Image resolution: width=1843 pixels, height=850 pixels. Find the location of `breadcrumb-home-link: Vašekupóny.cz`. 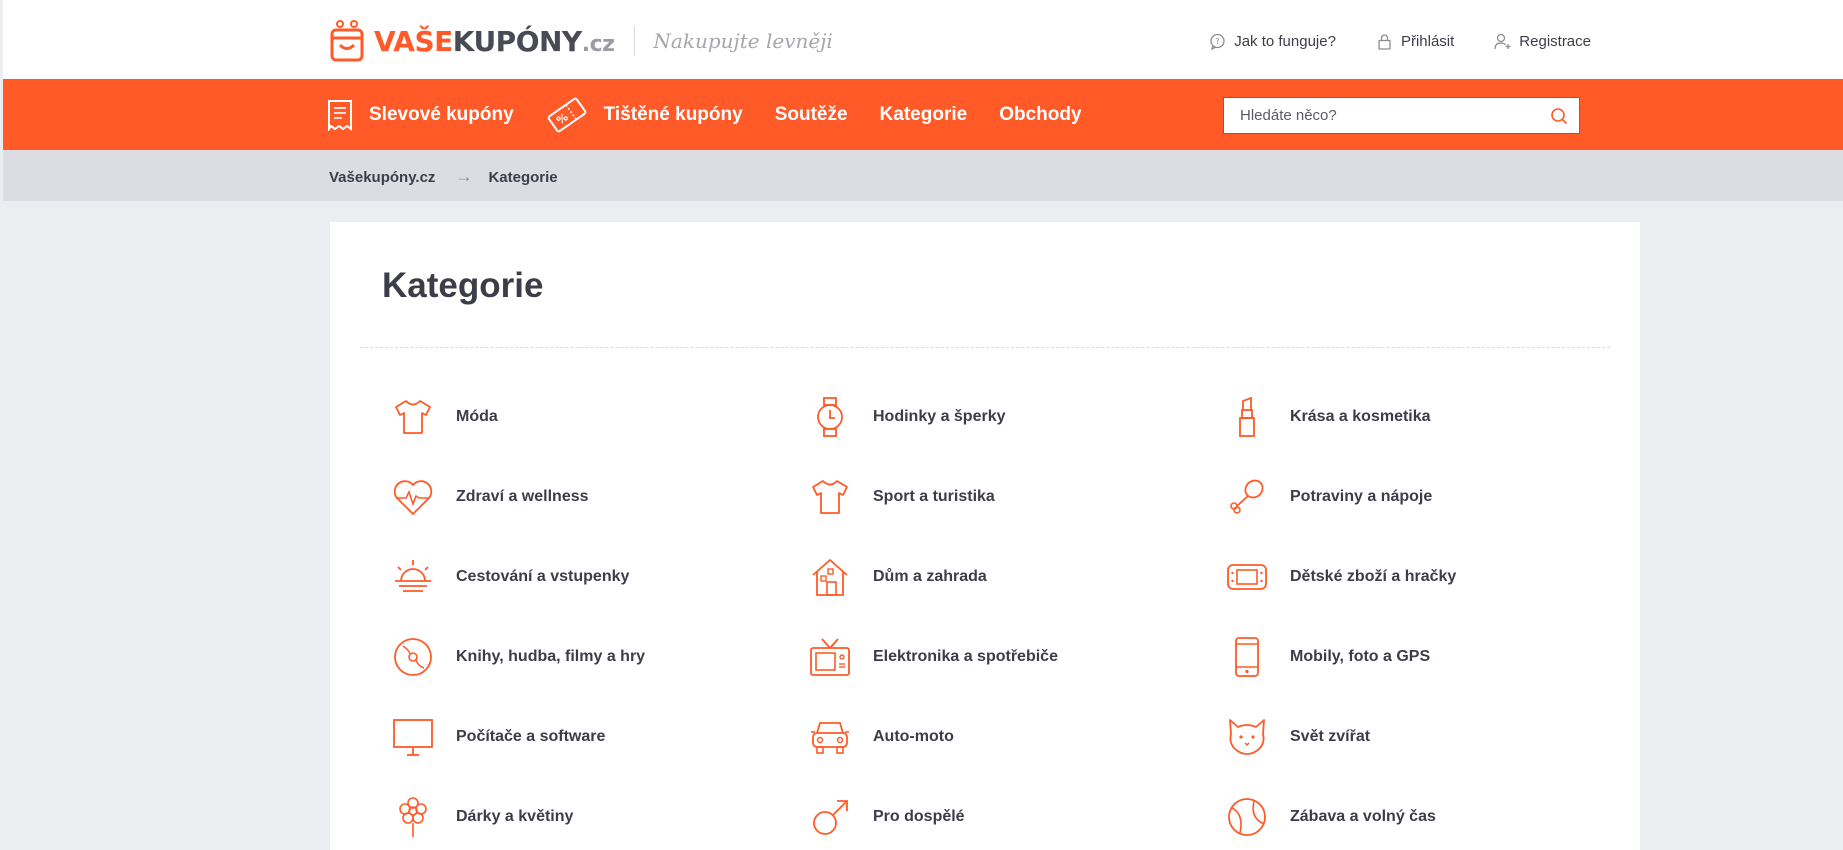

breadcrumb-home-link: Vašekupóny.cz is located at coordinates (382, 177).